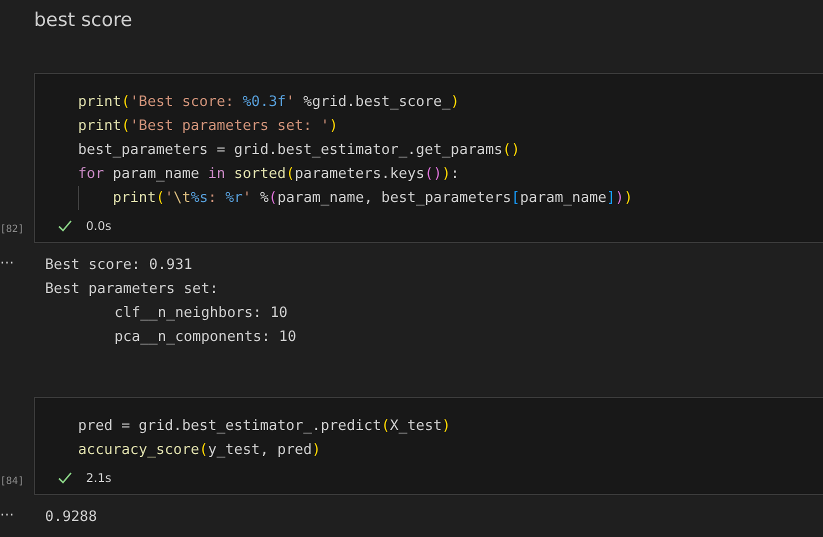  Describe the element at coordinates (265, 426) in the screenshot. I see `code-line: pred = grid.best_estimator_.predict(X_test)` at that location.